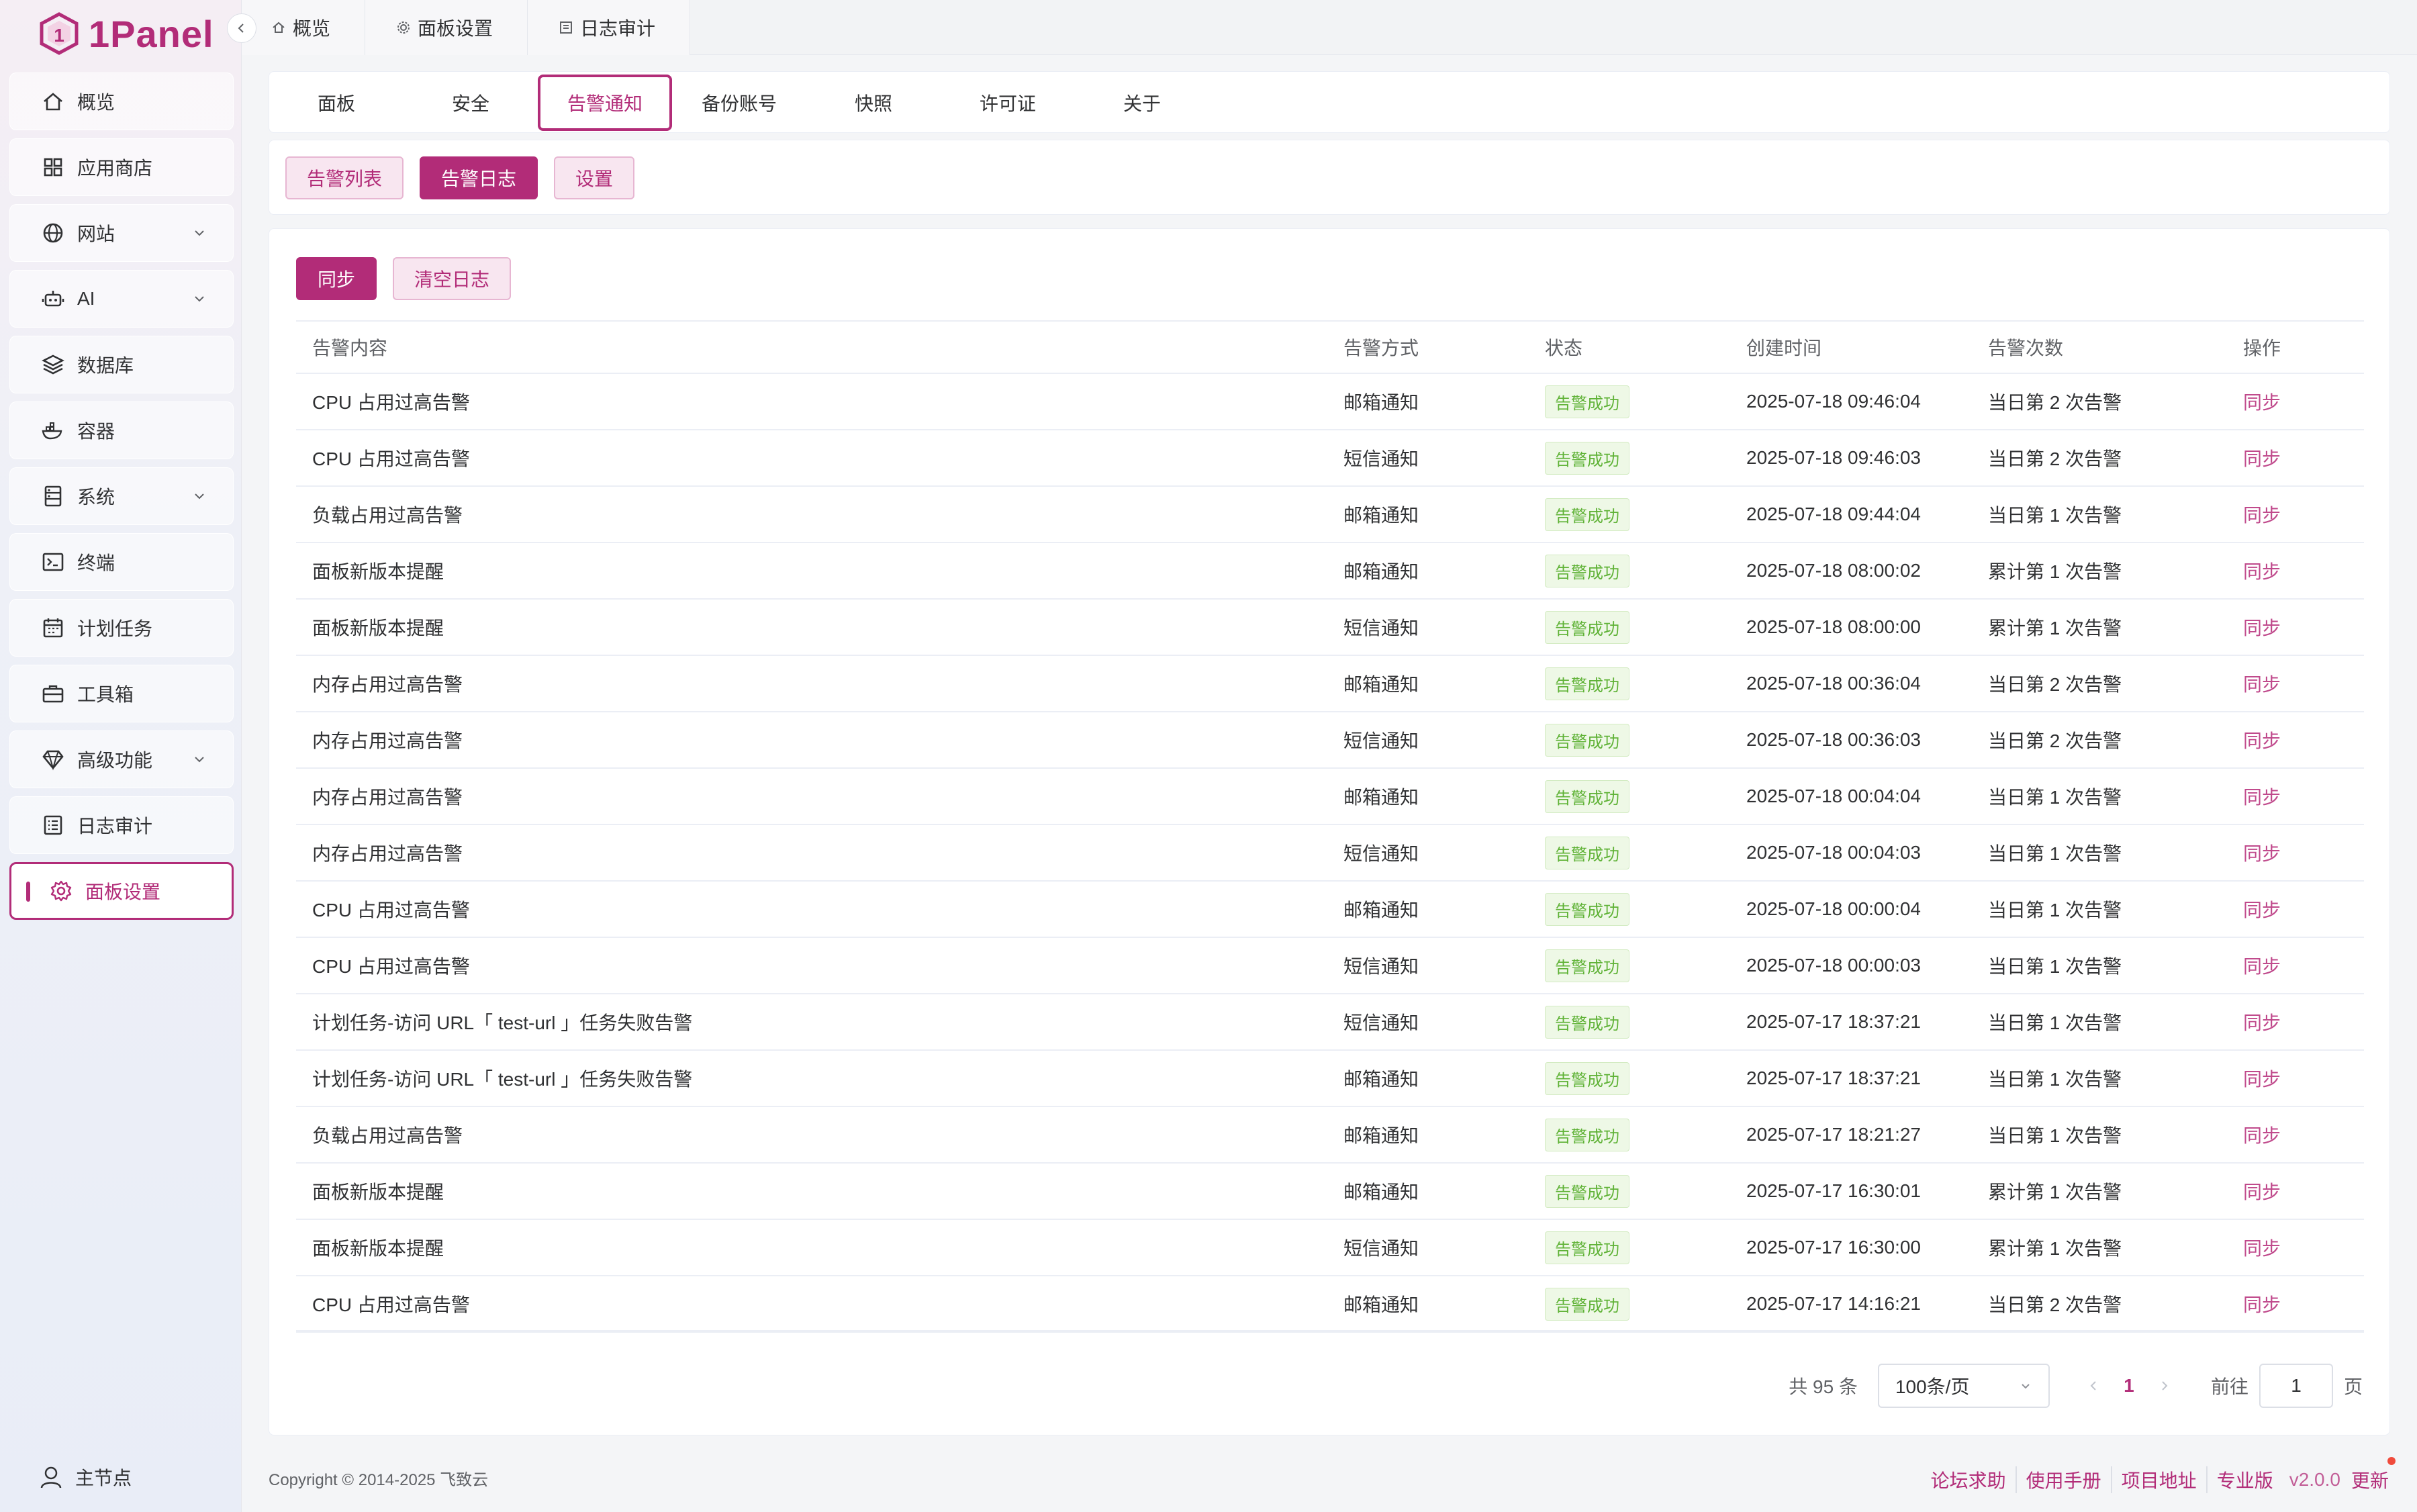  What do you see at coordinates (2296, 1386) in the screenshot?
I see `goto-page-input: 1` at bounding box center [2296, 1386].